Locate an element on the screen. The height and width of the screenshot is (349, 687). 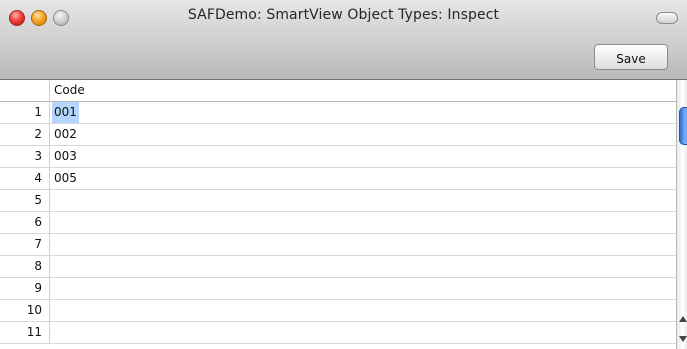
code-cell: 001 is located at coordinates (65, 112).